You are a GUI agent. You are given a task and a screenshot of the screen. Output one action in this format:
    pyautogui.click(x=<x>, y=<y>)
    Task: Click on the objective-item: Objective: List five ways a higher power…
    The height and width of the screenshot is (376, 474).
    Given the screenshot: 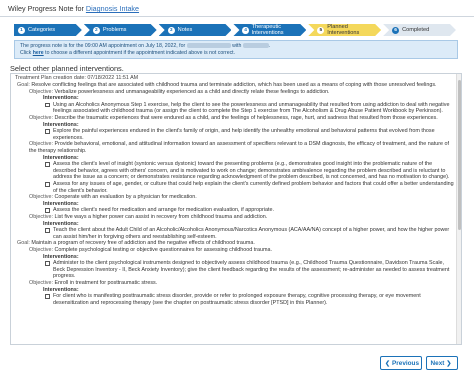 What is the action you would take?
    pyautogui.click(x=243, y=217)
    